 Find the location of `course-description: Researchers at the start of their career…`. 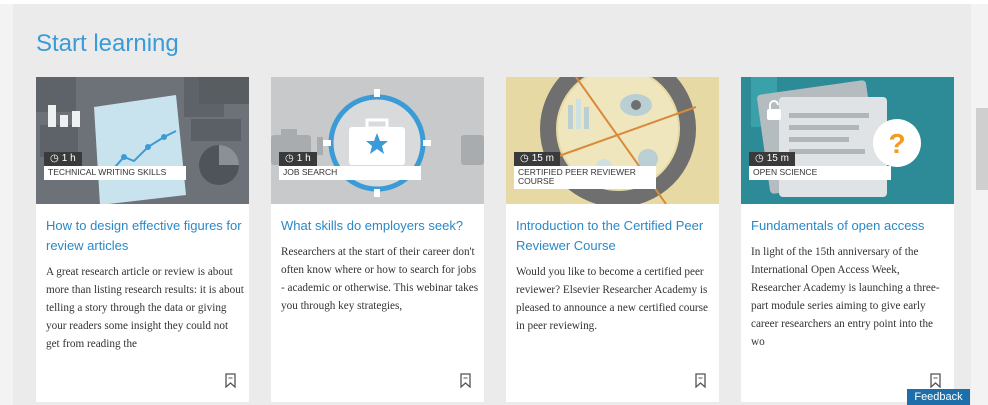

course-description: Researchers at the start of their career… is located at coordinates (380, 279).